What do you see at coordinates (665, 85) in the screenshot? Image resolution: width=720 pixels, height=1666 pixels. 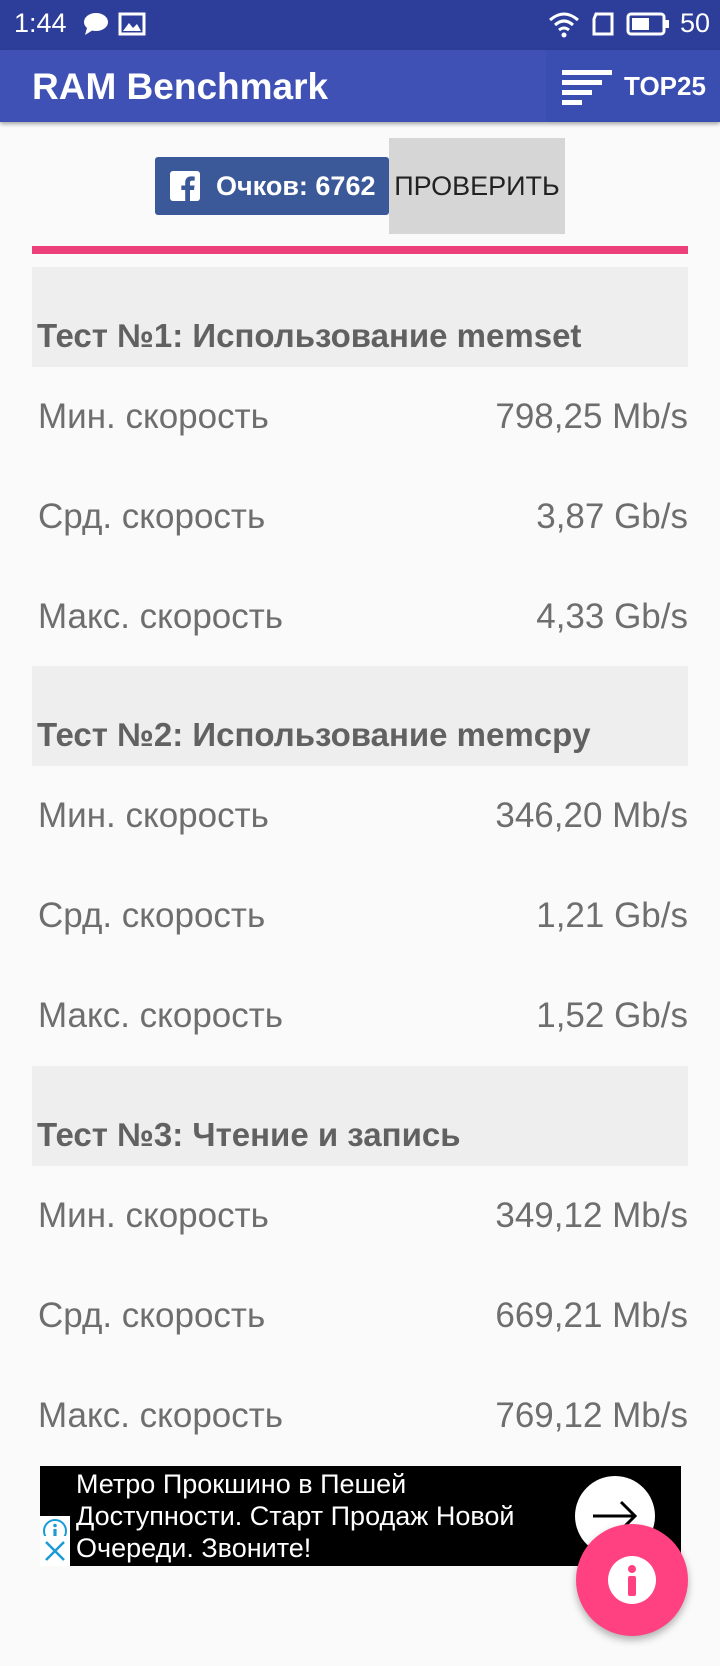 I see `top25-label: TOP25` at bounding box center [665, 85].